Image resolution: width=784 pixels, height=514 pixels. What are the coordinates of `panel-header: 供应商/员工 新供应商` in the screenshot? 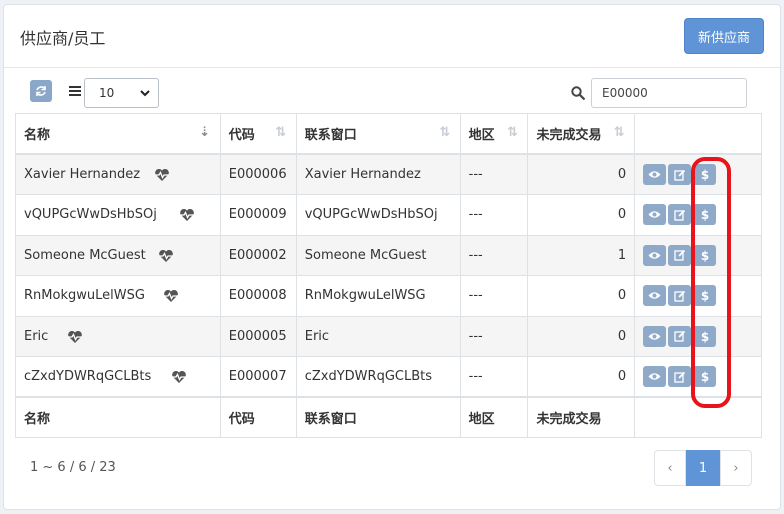 It's located at (392, 36).